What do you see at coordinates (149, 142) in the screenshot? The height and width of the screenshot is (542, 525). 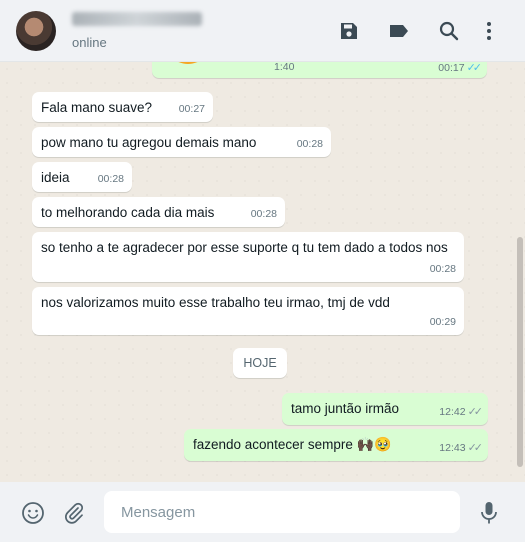 I see `message-text: pow mano tu agregou demais mano` at bounding box center [149, 142].